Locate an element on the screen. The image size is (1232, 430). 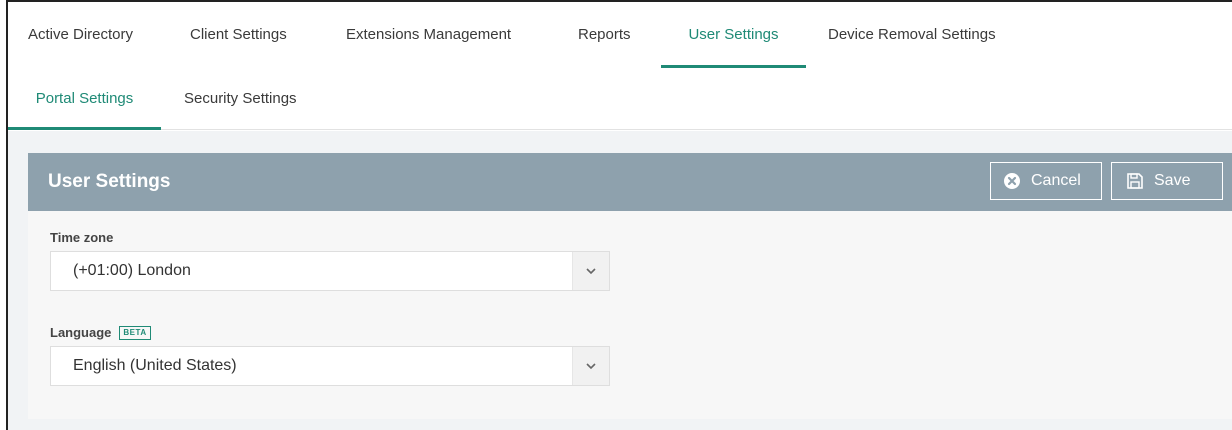
cancel-button: Cancel is located at coordinates (1046, 181).